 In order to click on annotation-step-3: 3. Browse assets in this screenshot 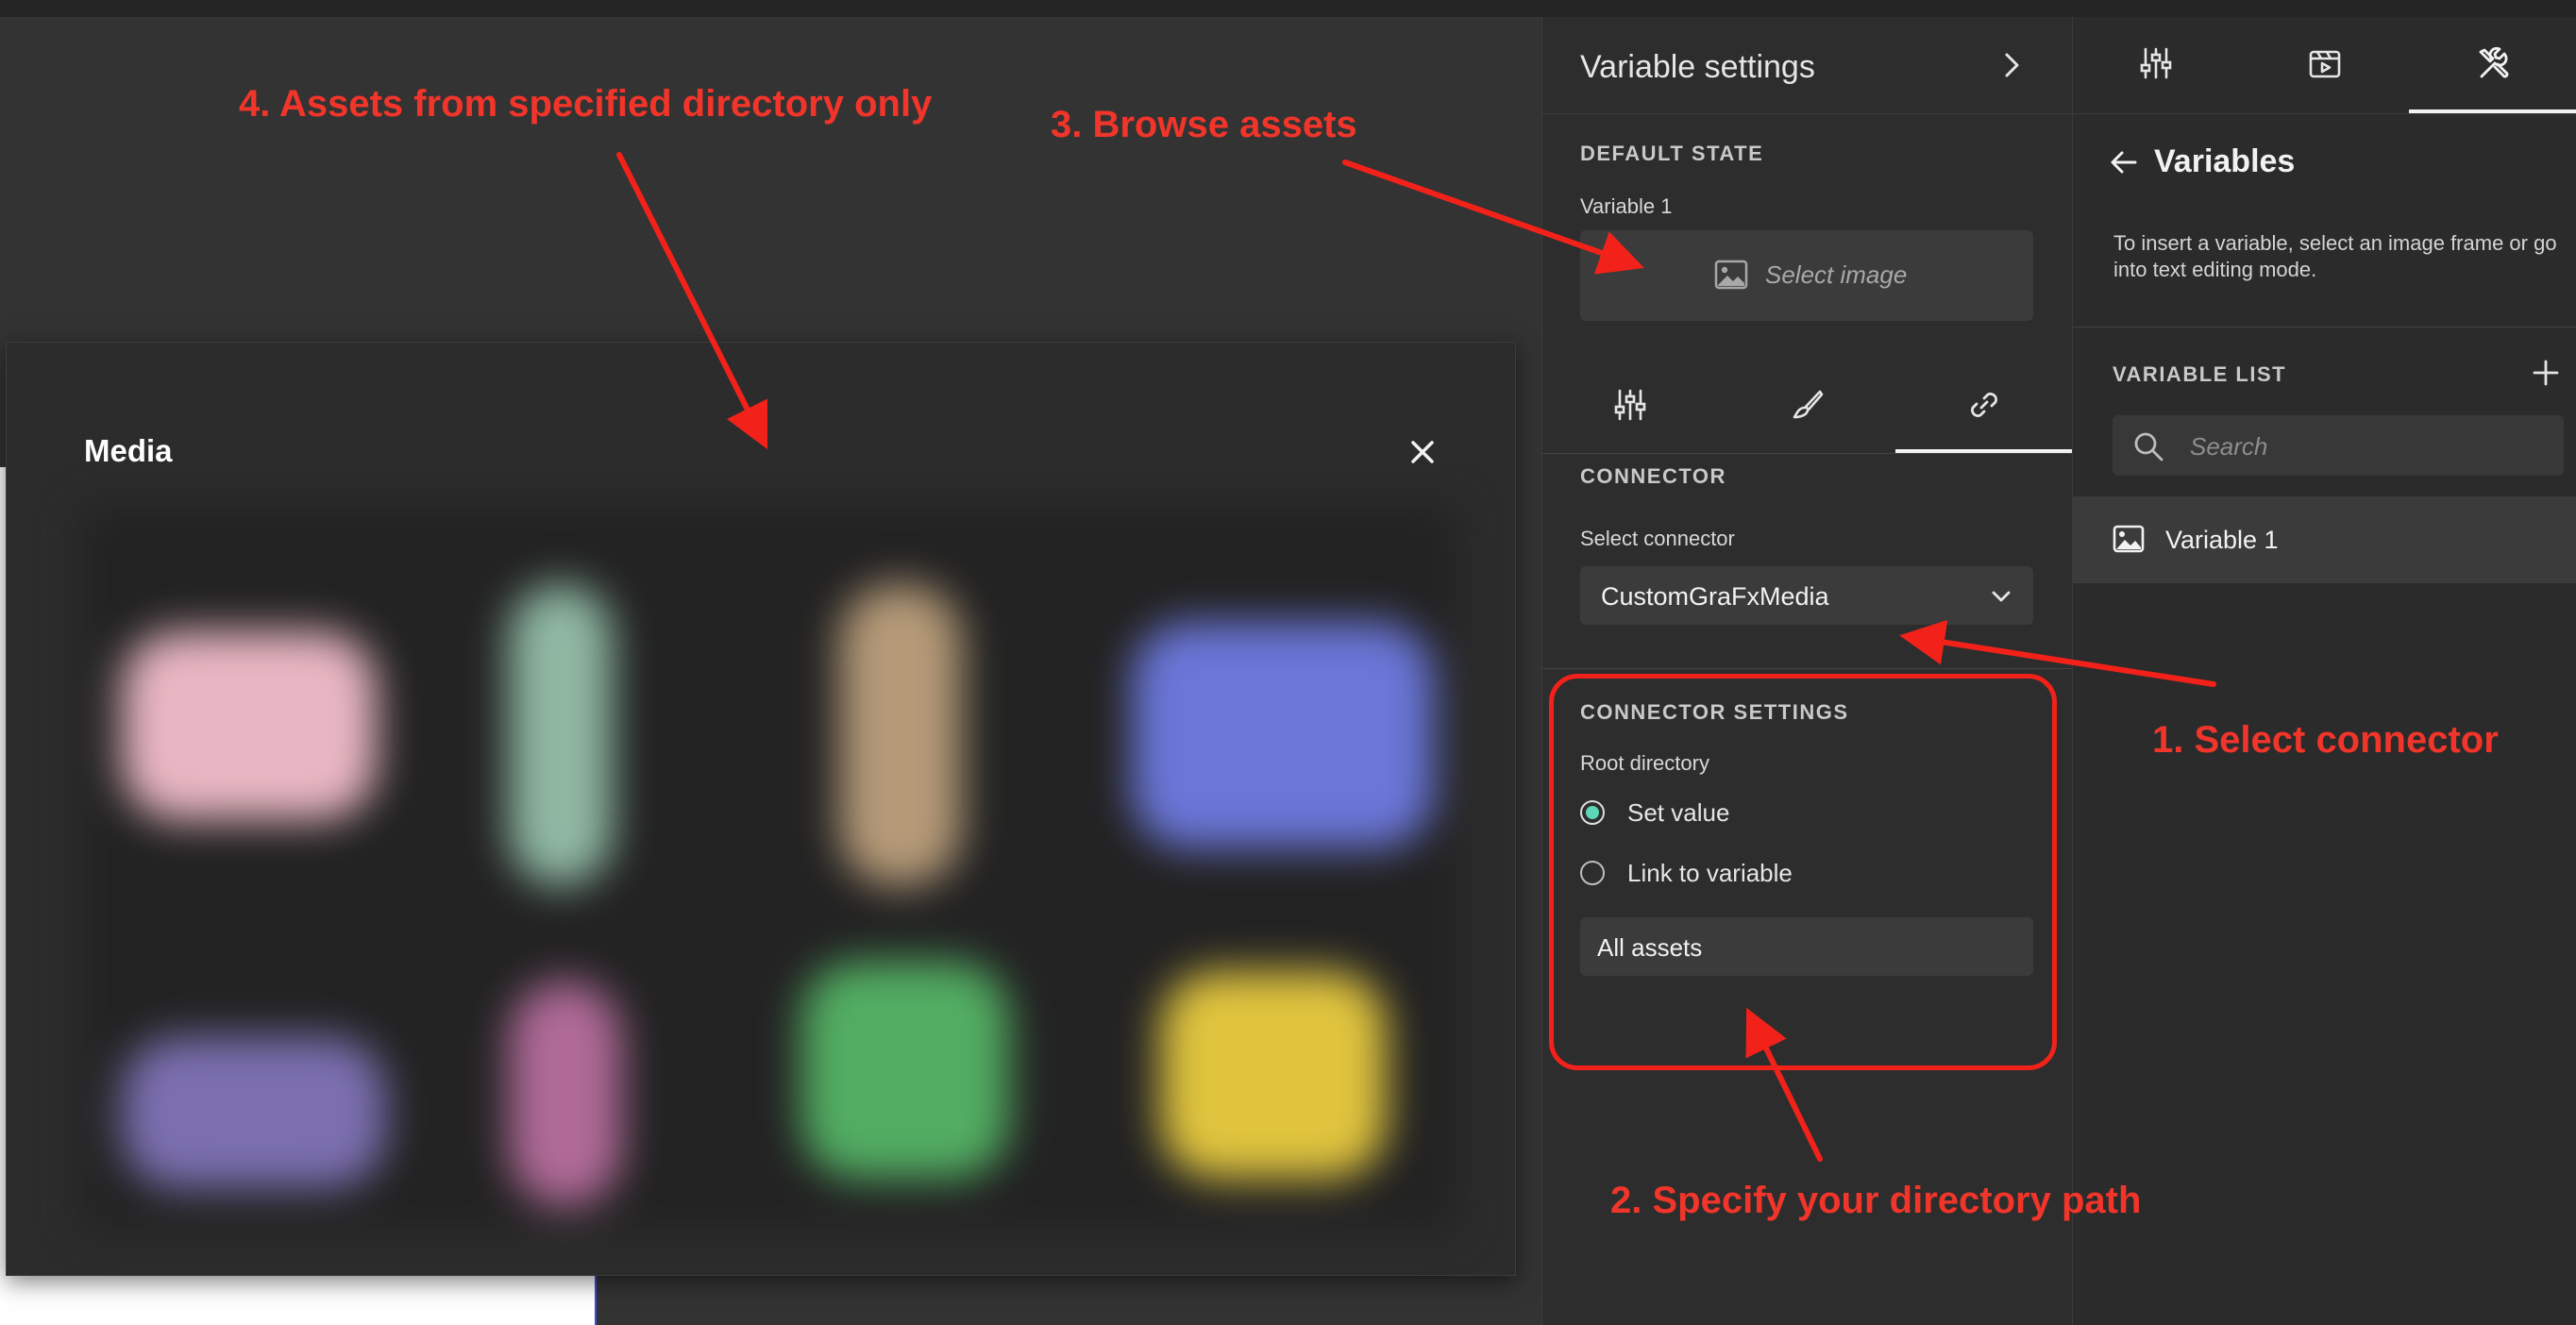, I will do `click(1204, 124)`.